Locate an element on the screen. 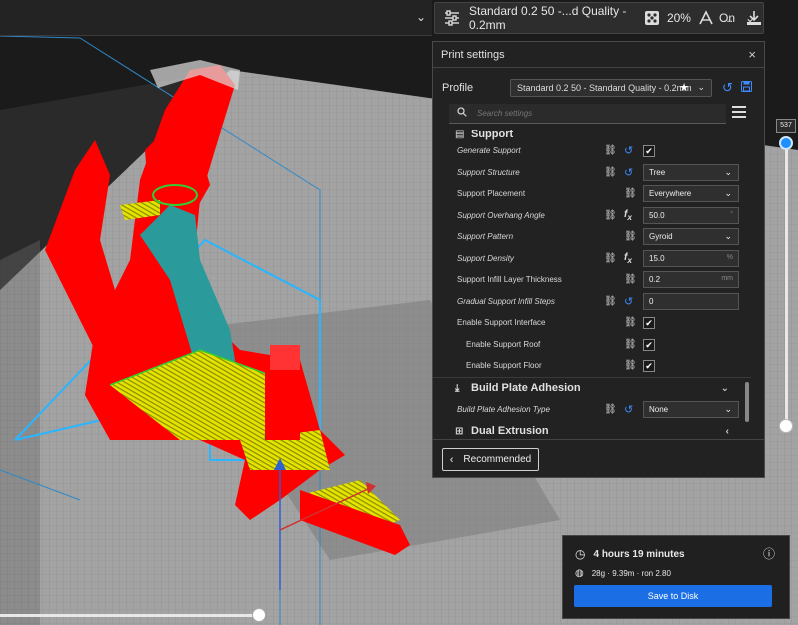 Image resolution: width=798 pixels, height=625 pixels. material-estimate: ◍ 28g · 9.39m · ron 2.80 is located at coordinates (623, 573).